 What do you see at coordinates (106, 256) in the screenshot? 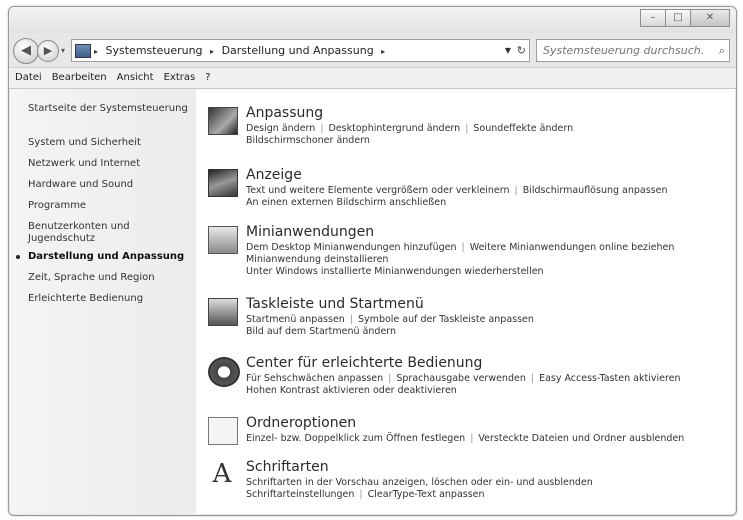
I see `sidebar-item-label: Darstellung und Anpassung` at bounding box center [106, 256].